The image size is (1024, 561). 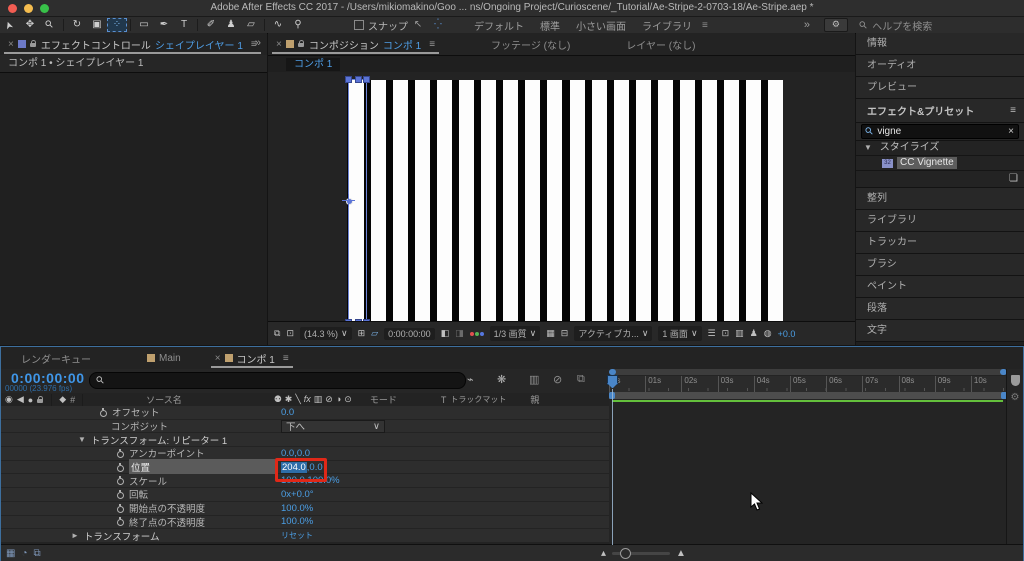 I want to click on transparency-grid-icon: ▦, so click(x=550, y=333).